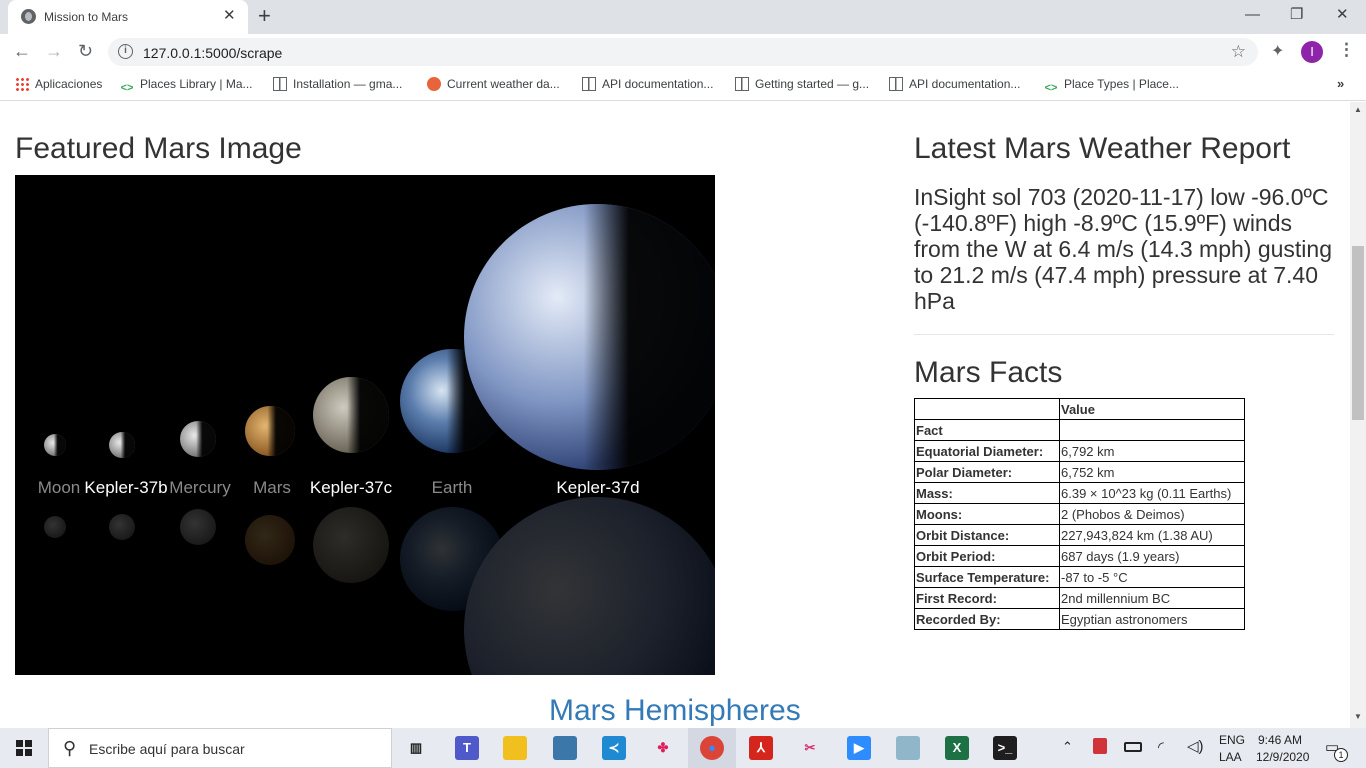 This screenshot has height=768, width=1366. I want to click on fact-label: Recorded By:, so click(987, 619).